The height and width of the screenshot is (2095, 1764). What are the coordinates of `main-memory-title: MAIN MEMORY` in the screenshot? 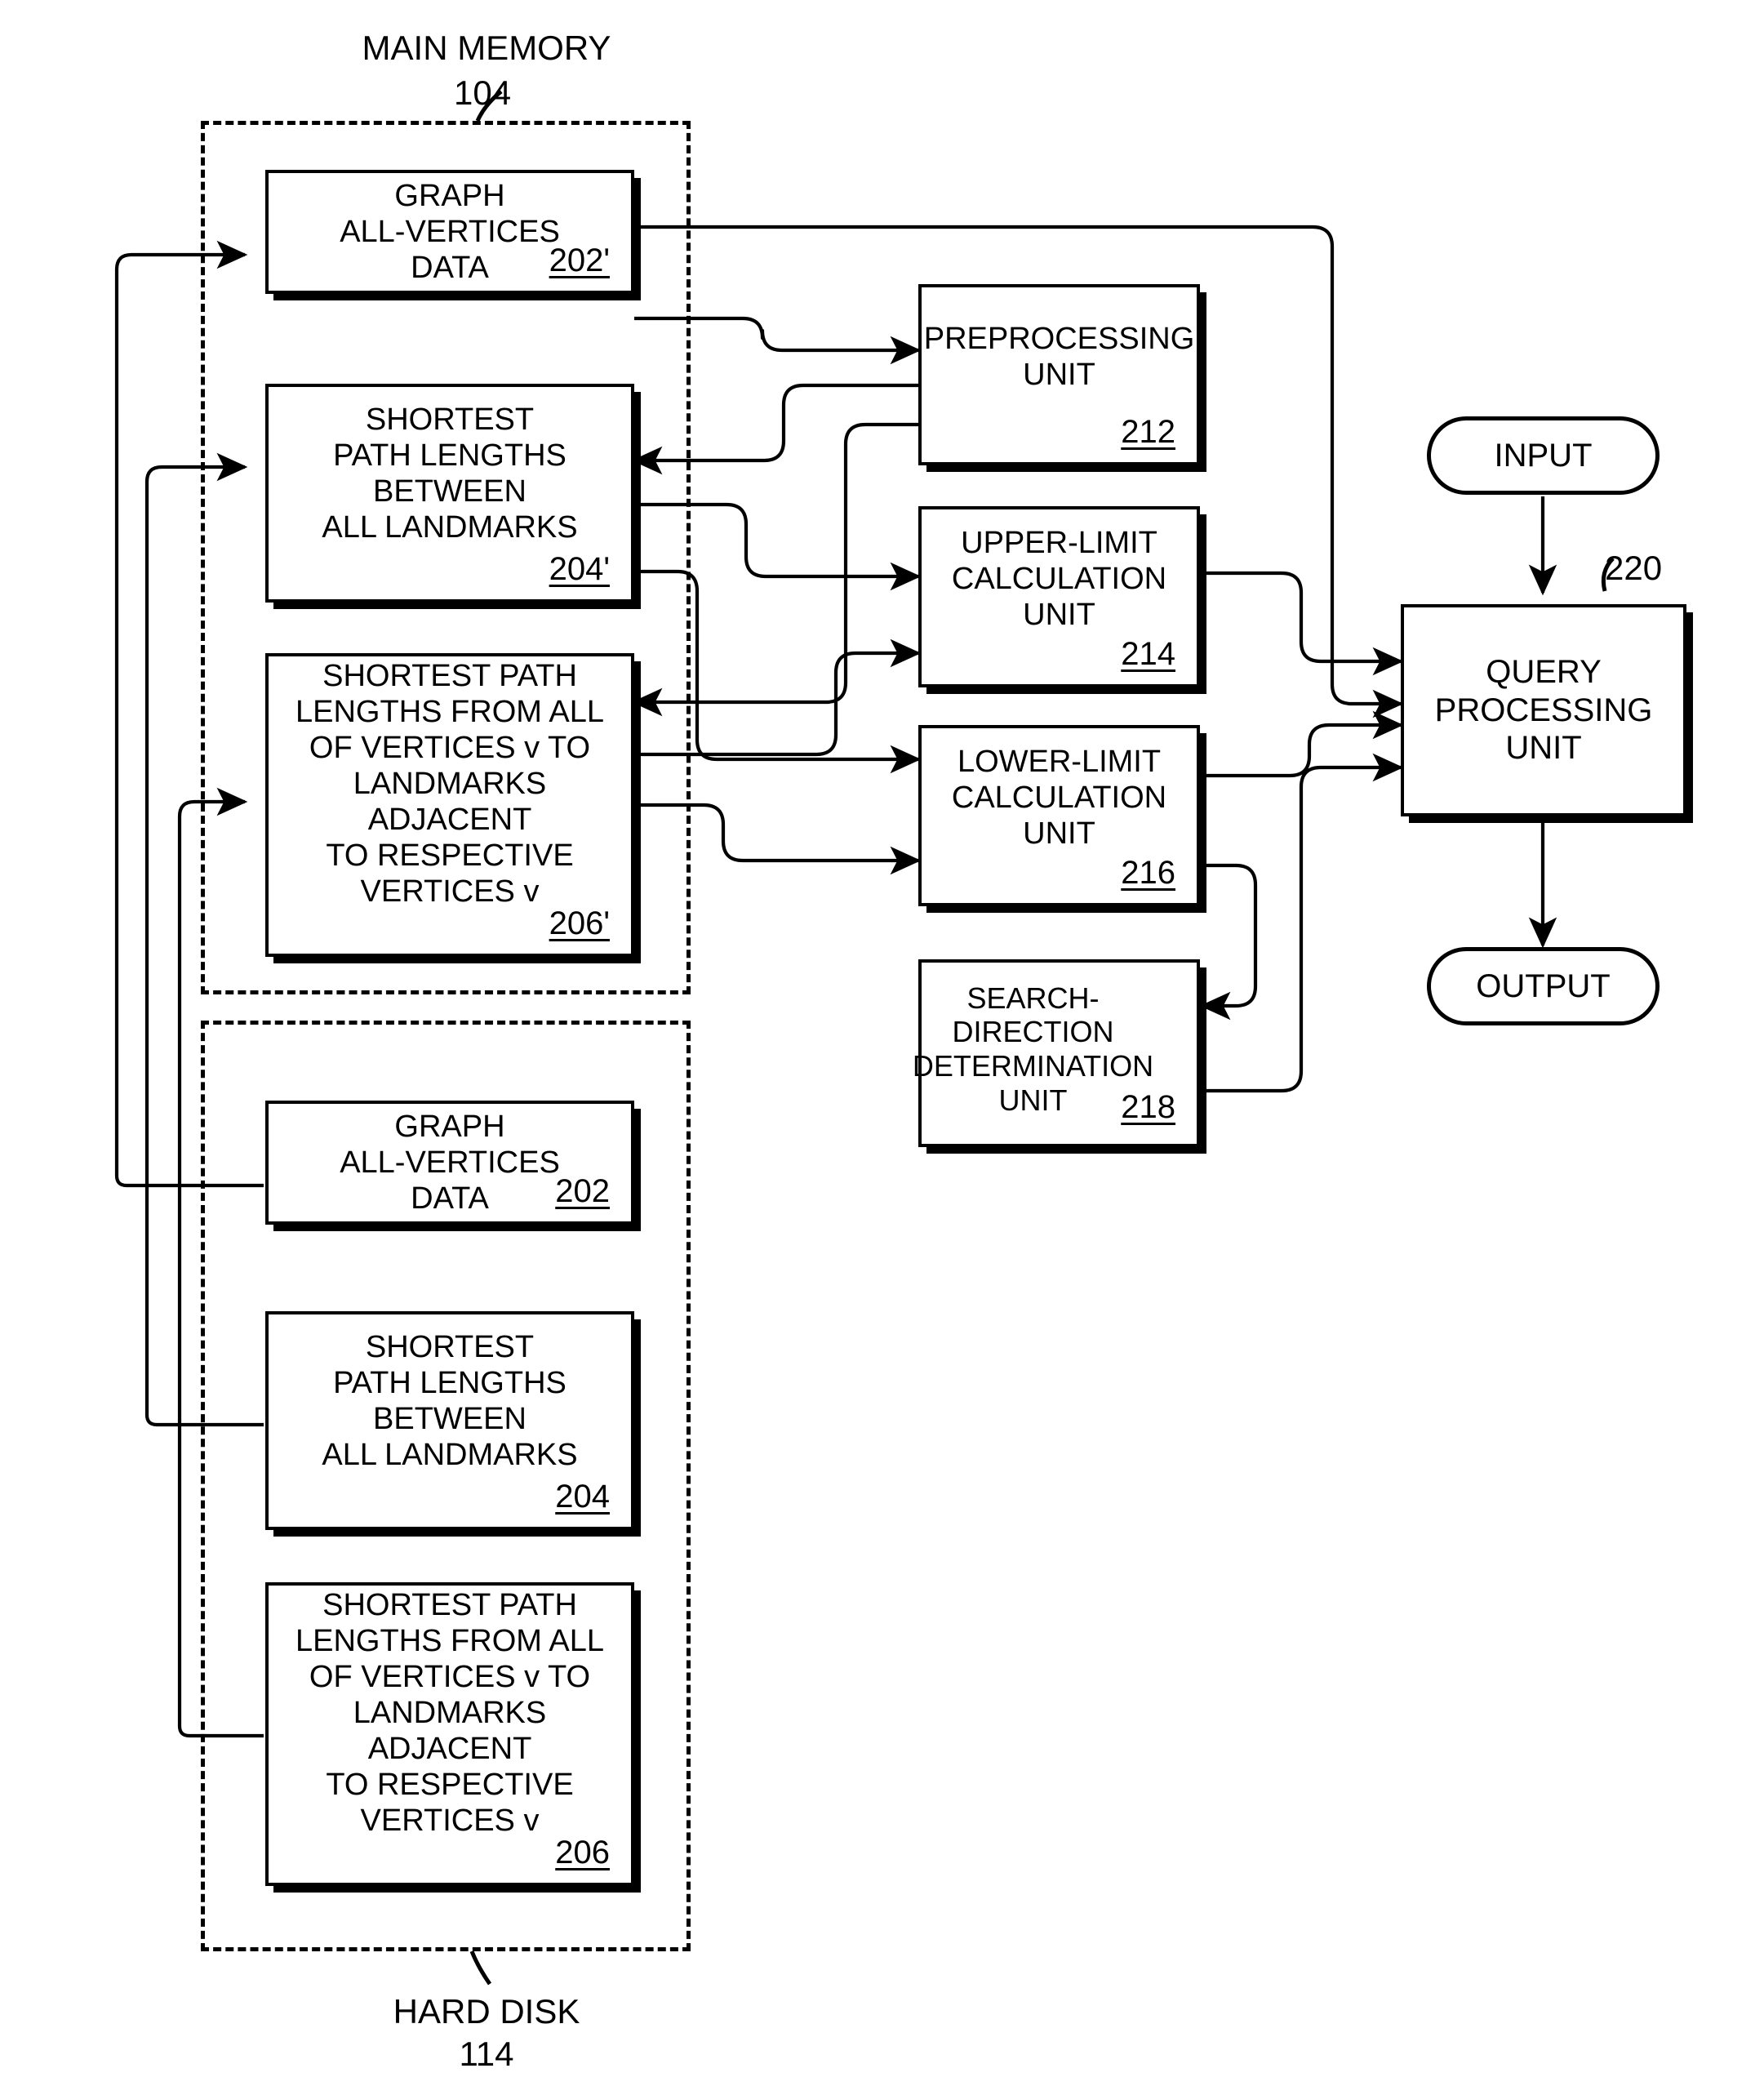 It's located at (486, 48).